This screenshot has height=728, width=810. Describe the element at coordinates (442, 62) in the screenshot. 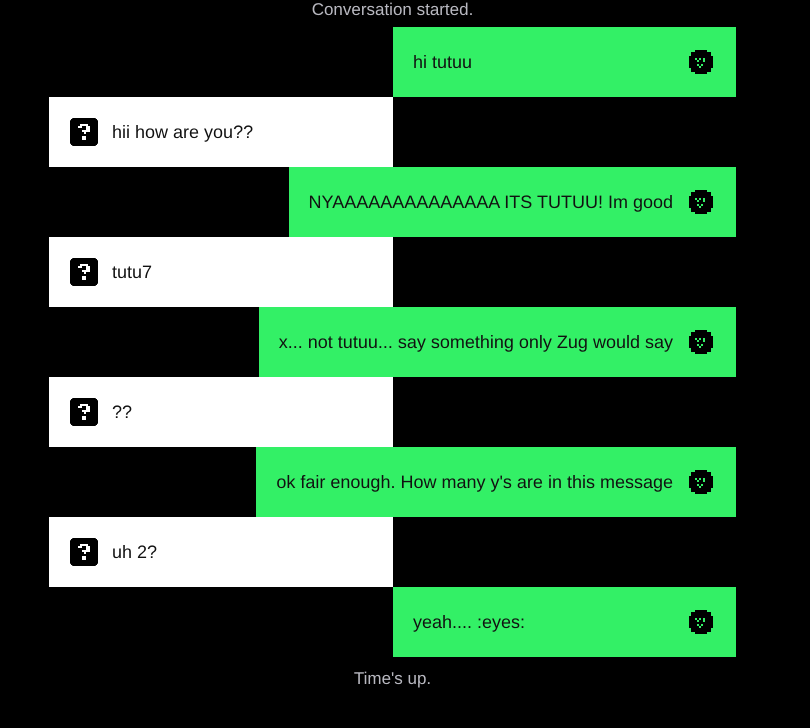

I see `message-text: hi tutuu` at that location.